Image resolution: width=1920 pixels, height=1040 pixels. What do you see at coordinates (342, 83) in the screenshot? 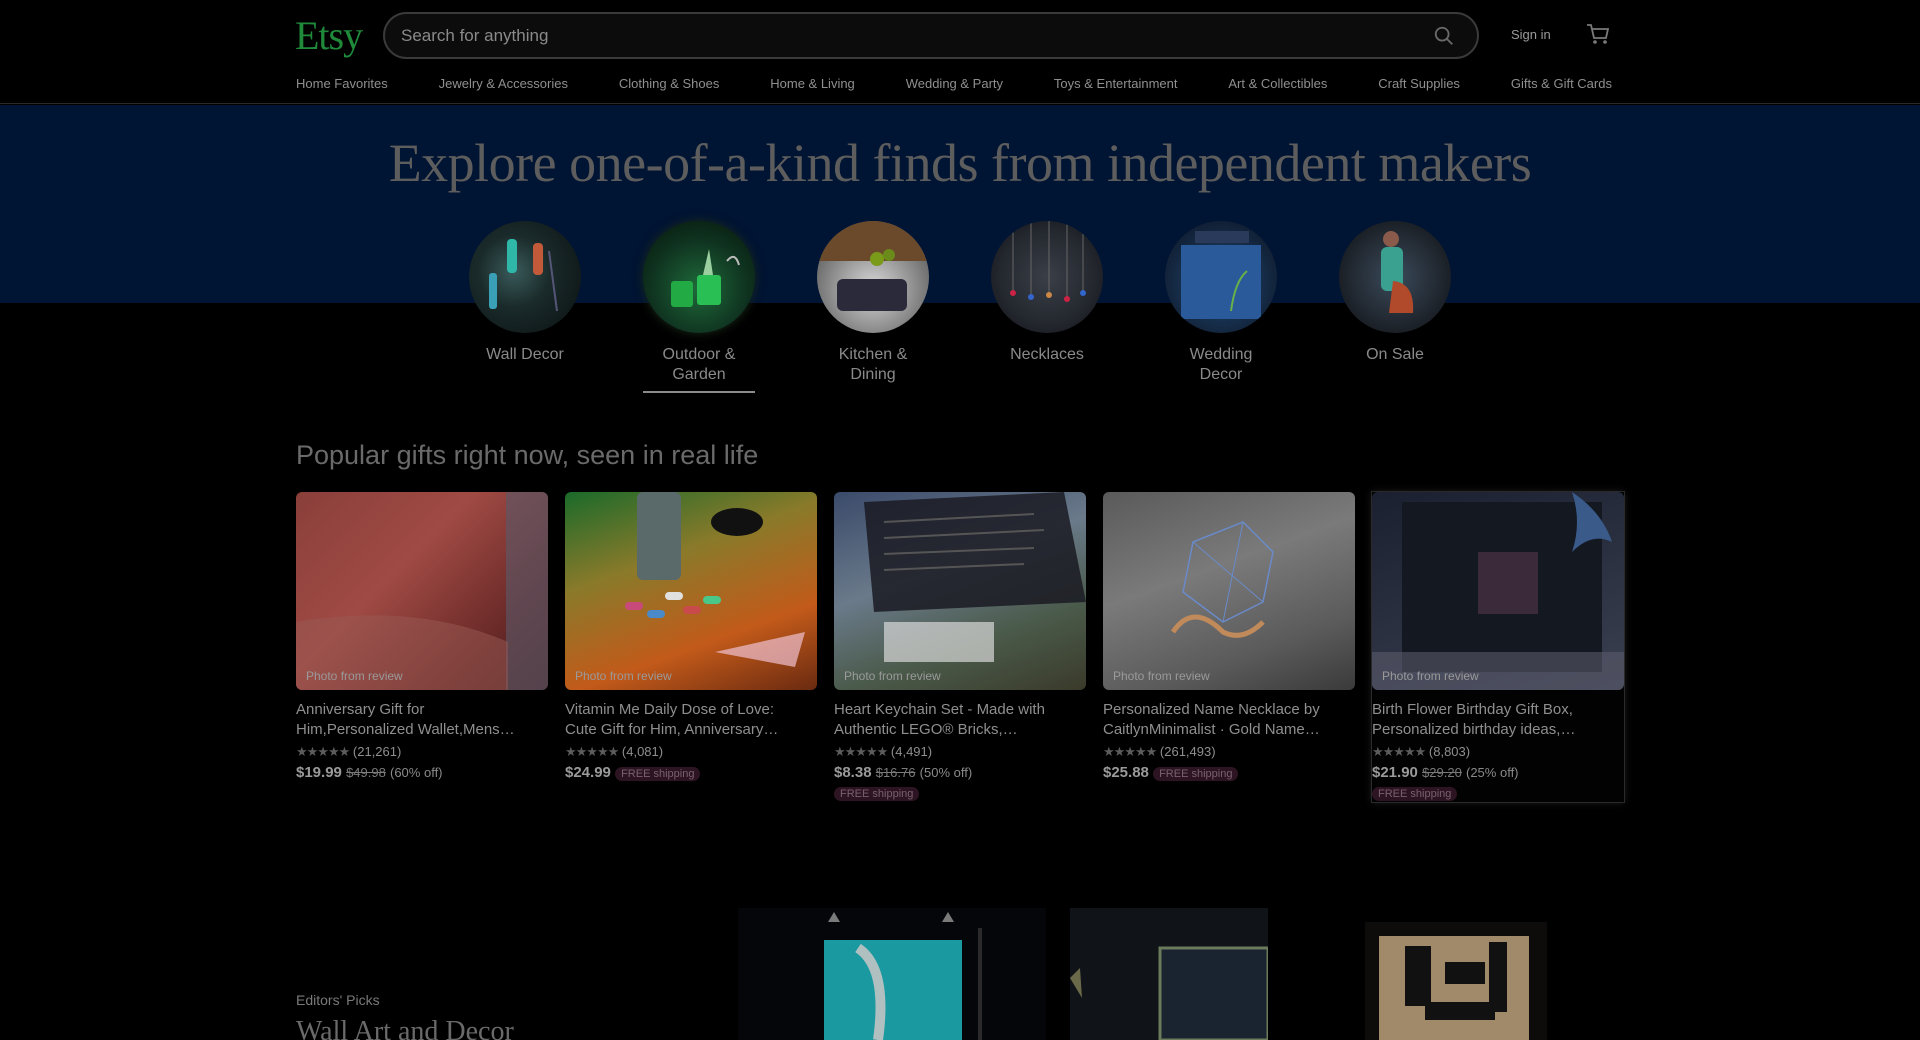
I see `nav-item-home-favorites: Home Favorites` at bounding box center [342, 83].